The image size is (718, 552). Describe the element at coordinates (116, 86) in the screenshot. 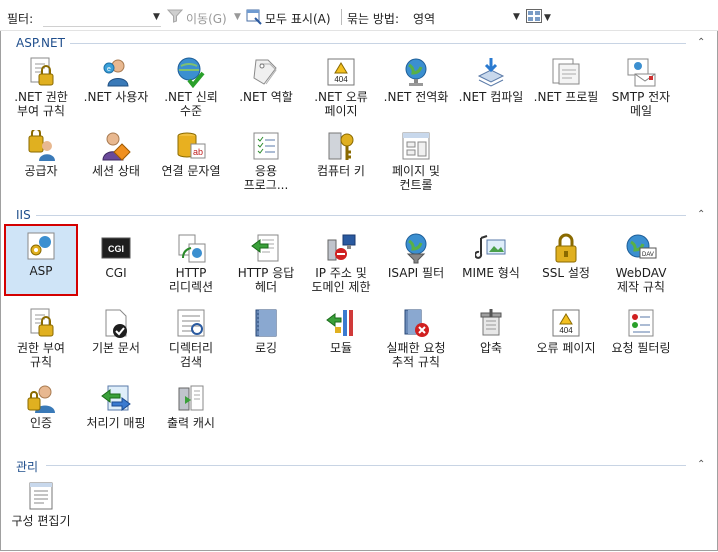

I see `feature-item-net-users: e .NET 사용자` at that location.